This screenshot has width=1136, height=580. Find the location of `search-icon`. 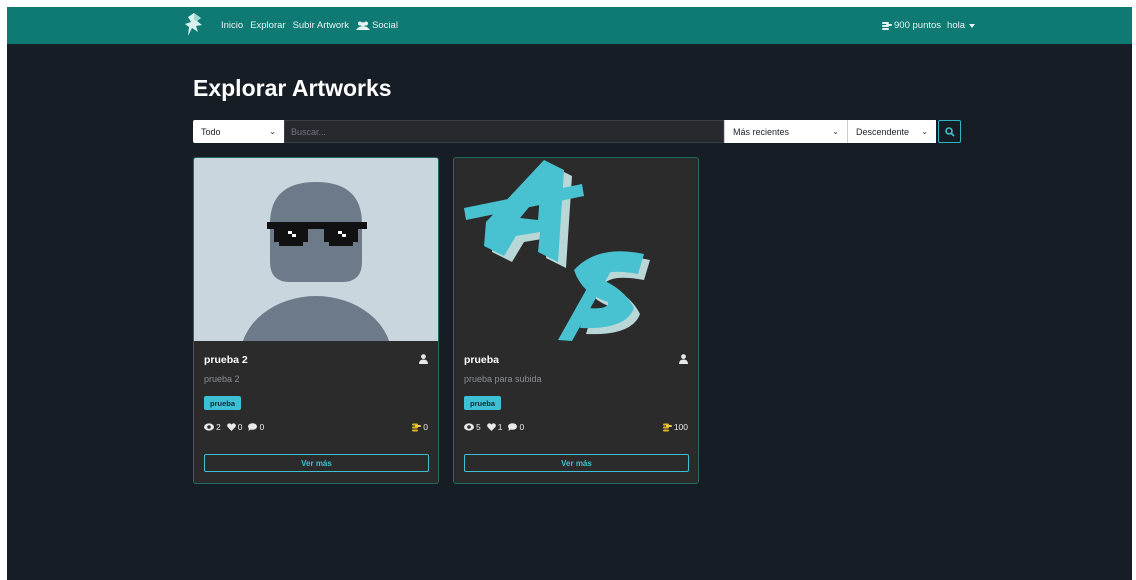

search-icon is located at coordinates (949, 131).